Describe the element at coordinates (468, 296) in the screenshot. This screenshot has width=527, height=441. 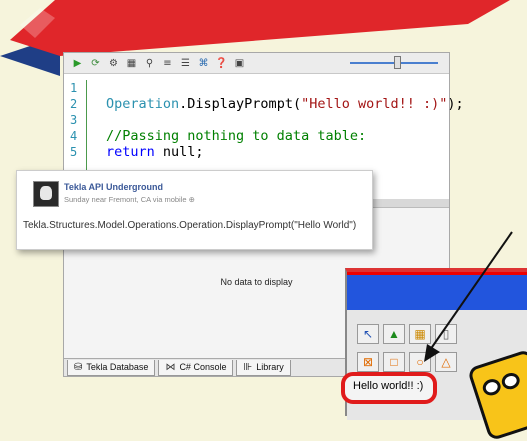
I see `pointer-arrow` at that location.